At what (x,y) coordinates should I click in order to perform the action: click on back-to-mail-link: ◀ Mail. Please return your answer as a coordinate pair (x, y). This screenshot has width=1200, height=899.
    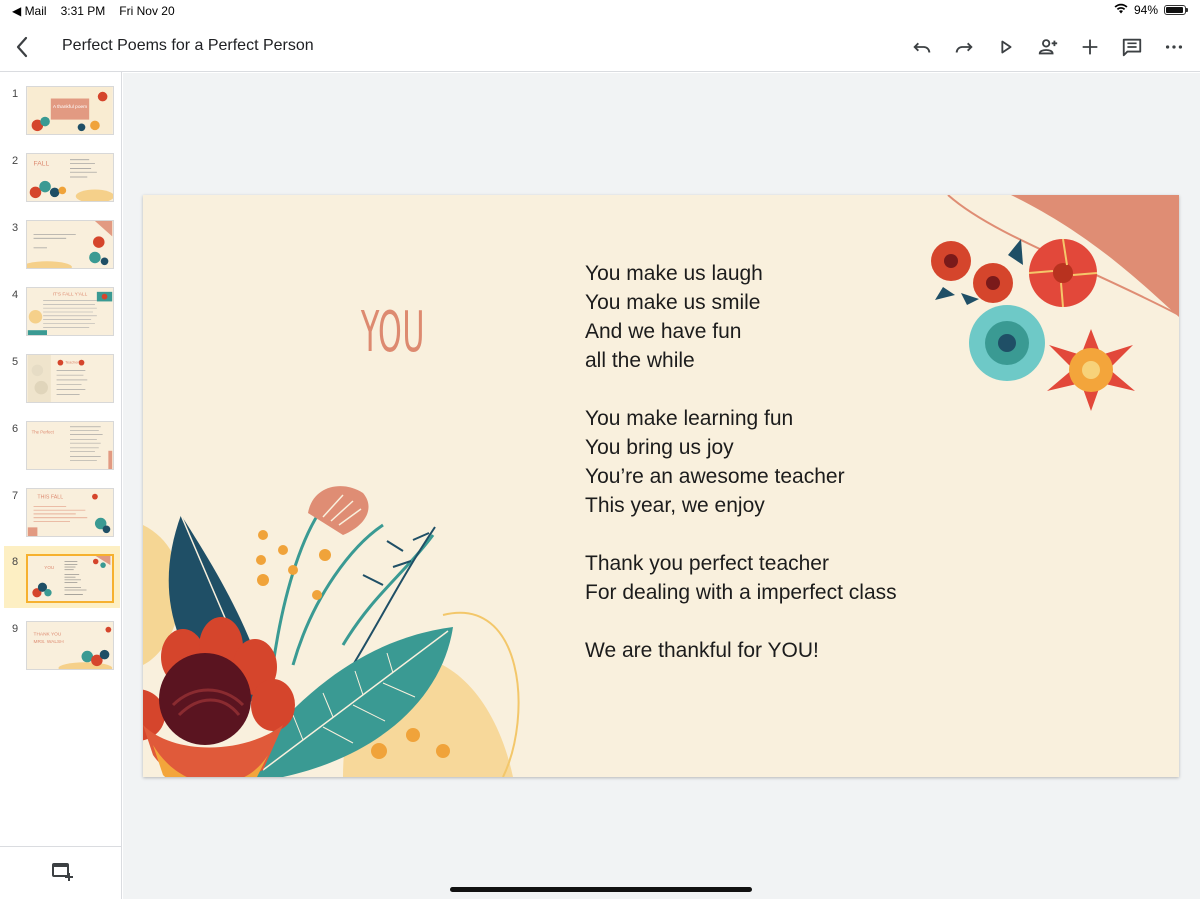
    Looking at the image, I should click on (29, 11).